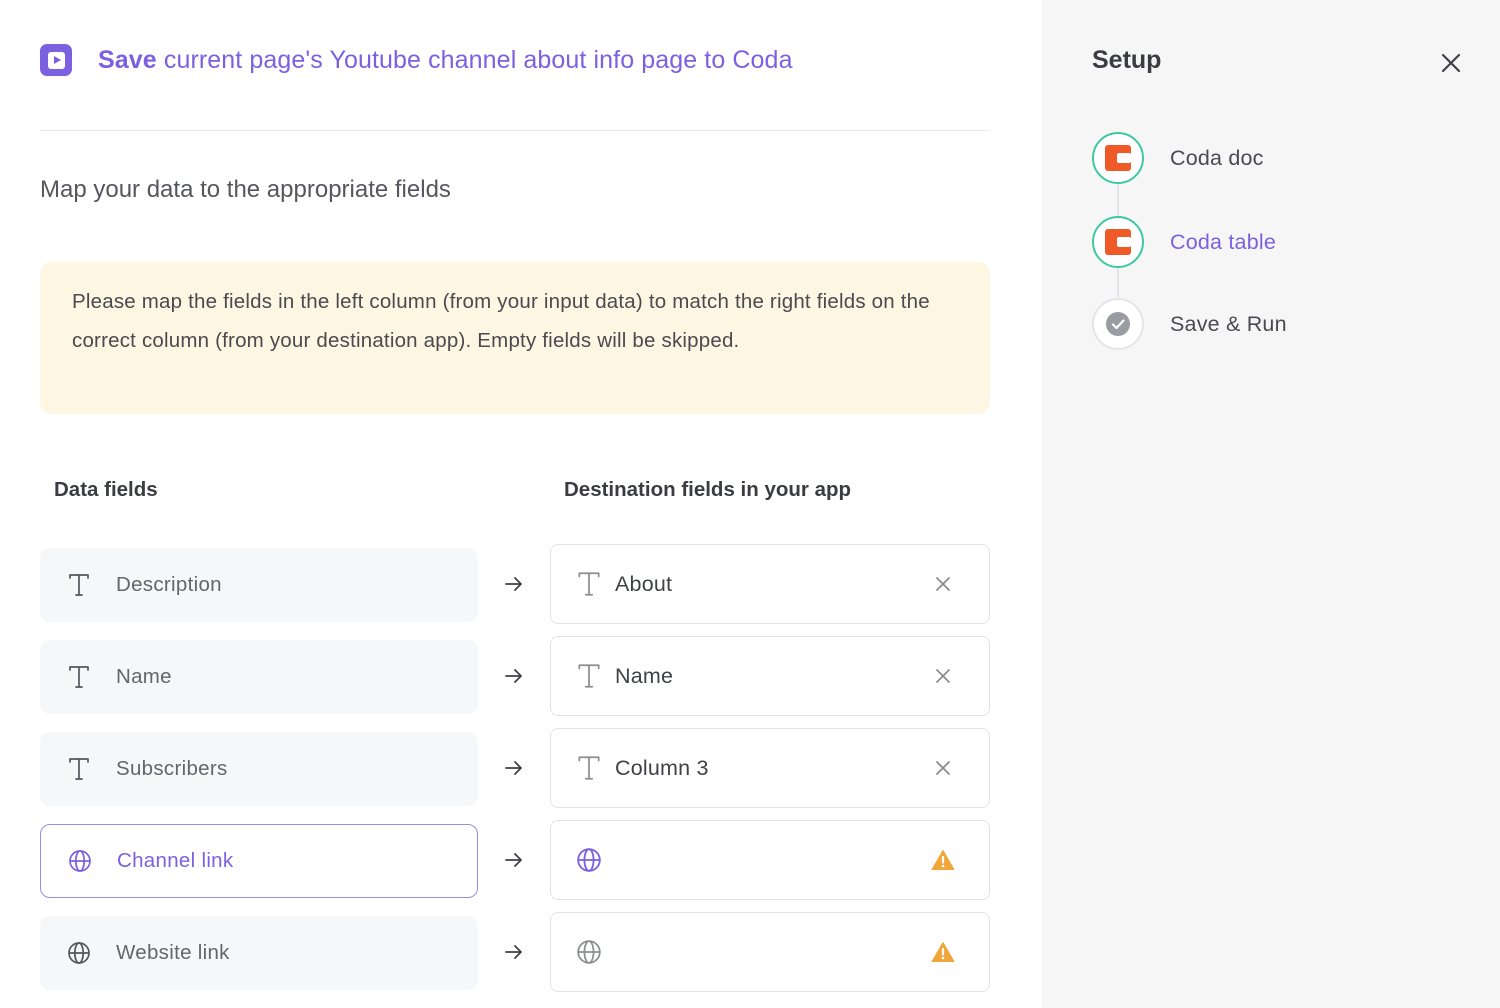 Image resolution: width=1500 pixels, height=1008 pixels. I want to click on source-field-description: Description, so click(259, 585).